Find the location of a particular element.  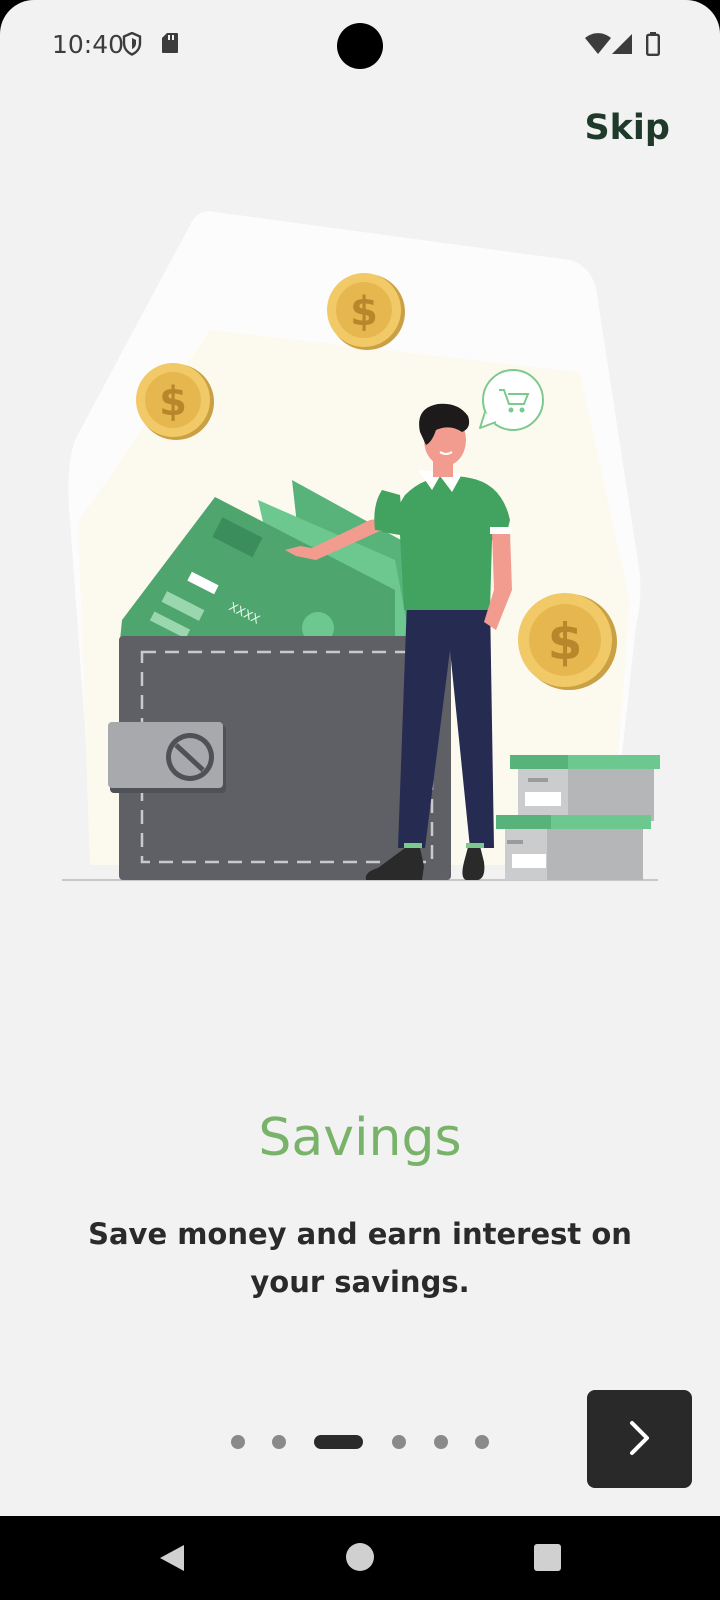

navigation-bar is located at coordinates (360, 1558).